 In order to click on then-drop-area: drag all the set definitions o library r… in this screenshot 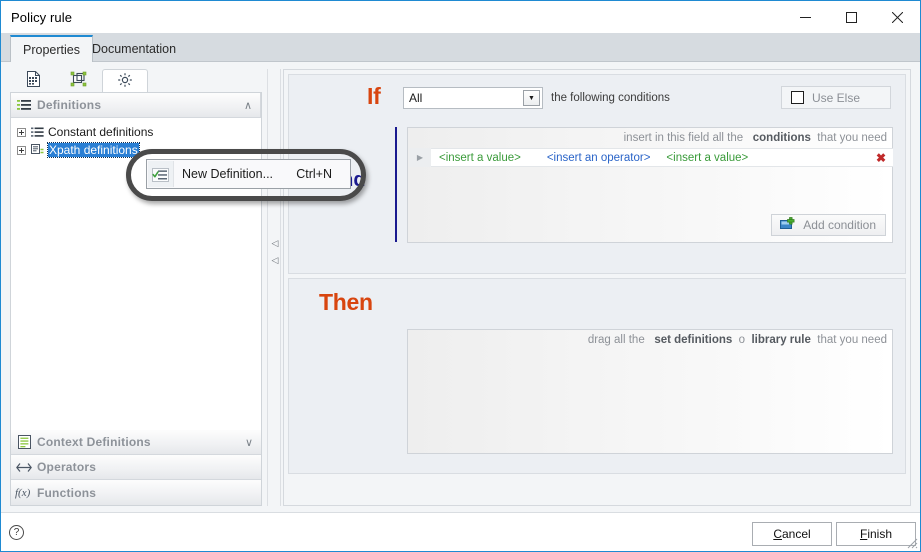, I will do `click(650, 391)`.